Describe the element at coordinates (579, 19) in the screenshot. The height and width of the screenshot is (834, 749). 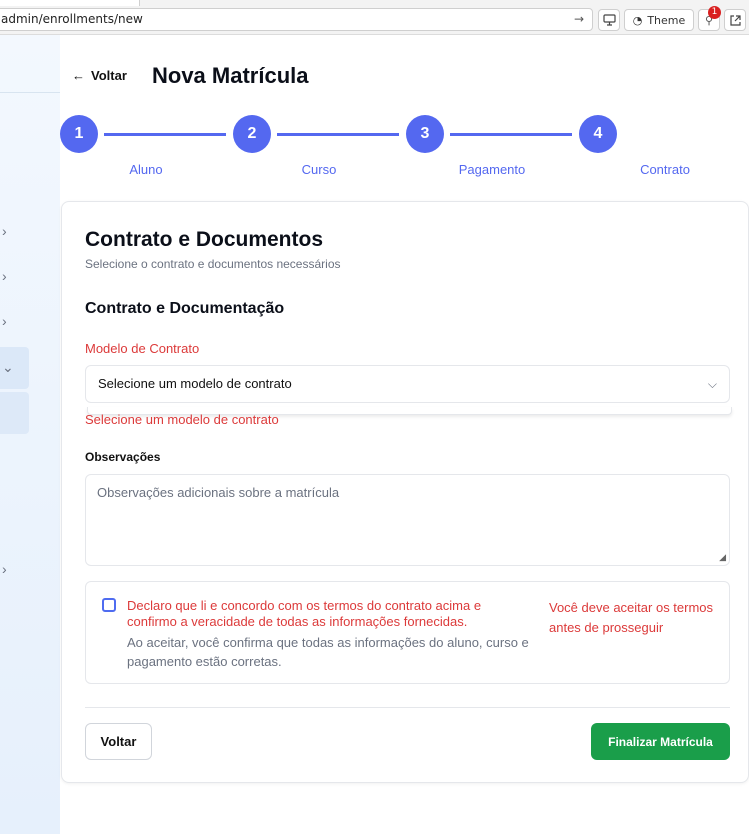
I see `go-arrow-icon: →` at that location.